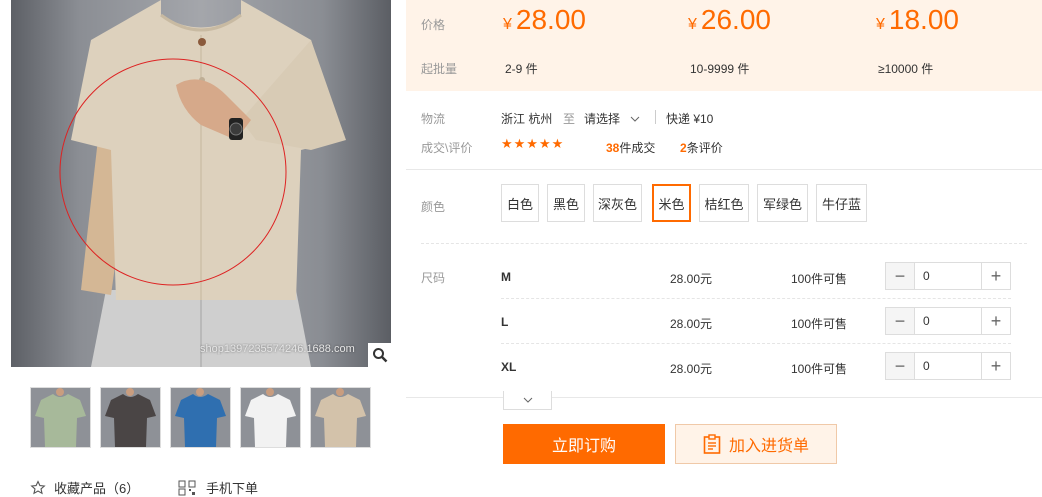 The width and height of the screenshot is (1042, 497). I want to click on add-to-purchase-list-button: 加入进货单, so click(756, 444).